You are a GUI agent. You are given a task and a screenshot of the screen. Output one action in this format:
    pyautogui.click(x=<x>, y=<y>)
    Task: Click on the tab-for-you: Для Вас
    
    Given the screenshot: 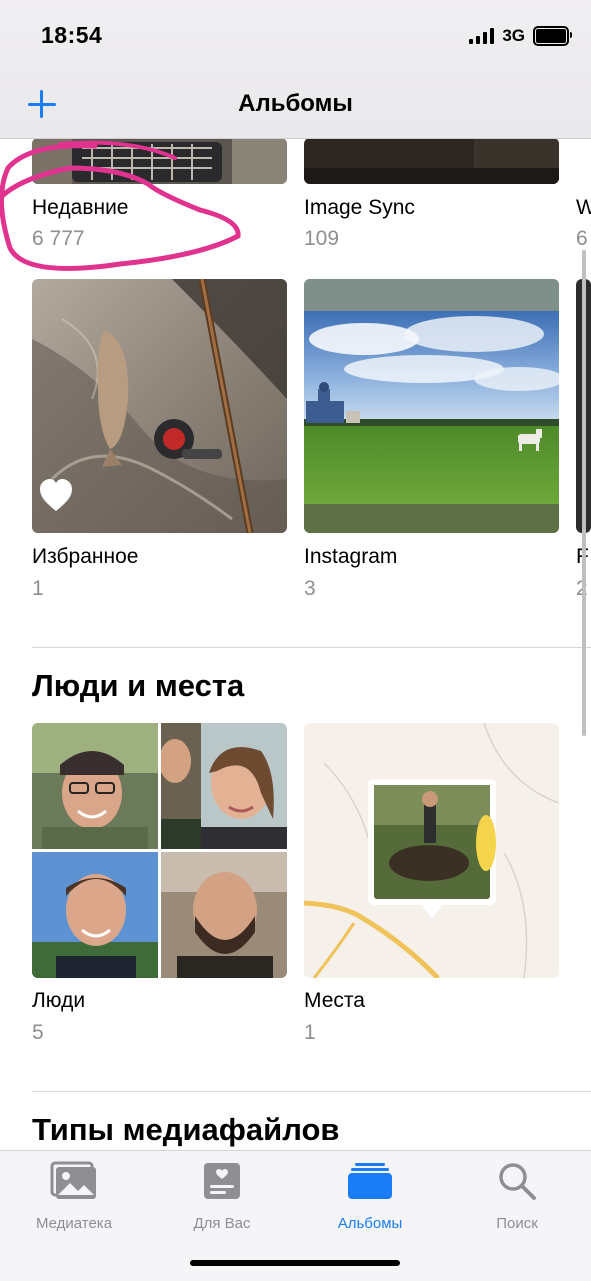 What is the action you would take?
    pyautogui.click(x=222, y=1197)
    